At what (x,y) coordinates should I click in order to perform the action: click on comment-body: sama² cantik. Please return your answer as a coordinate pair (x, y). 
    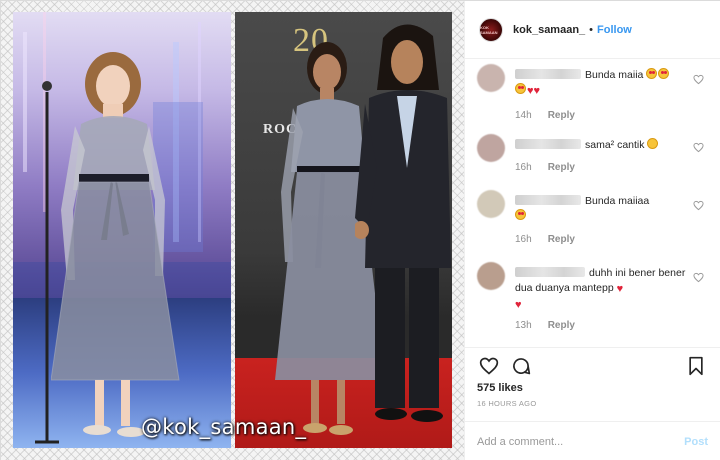
    Looking at the image, I should click on (615, 145).